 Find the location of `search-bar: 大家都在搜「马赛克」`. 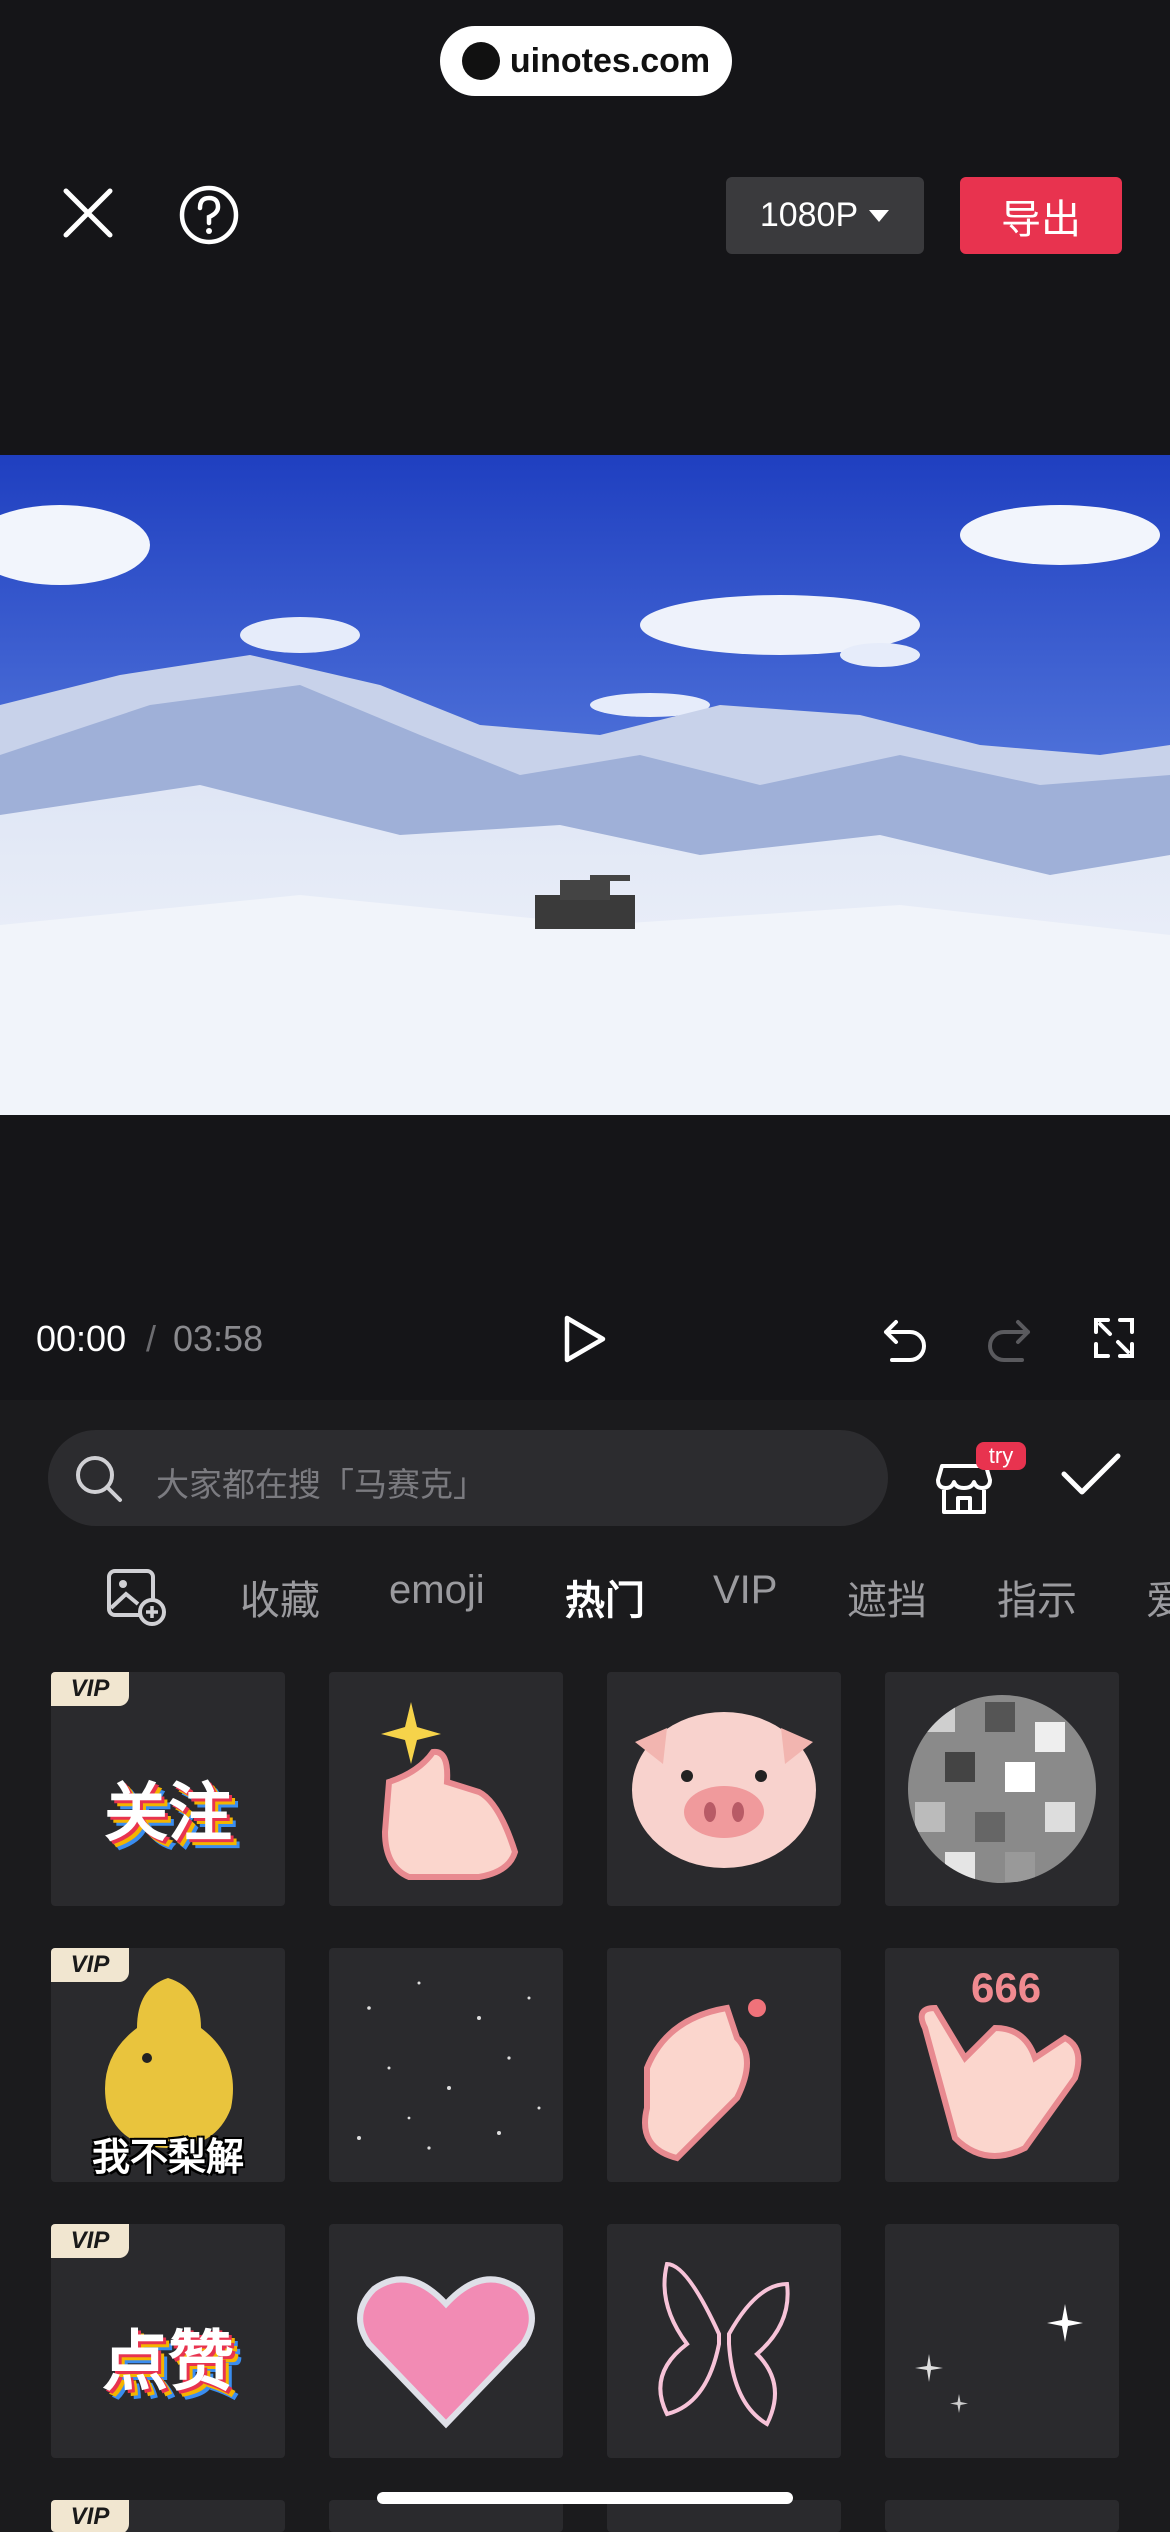

search-bar: 大家都在搜「马赛克」 is located at coordinates (468, 1478).